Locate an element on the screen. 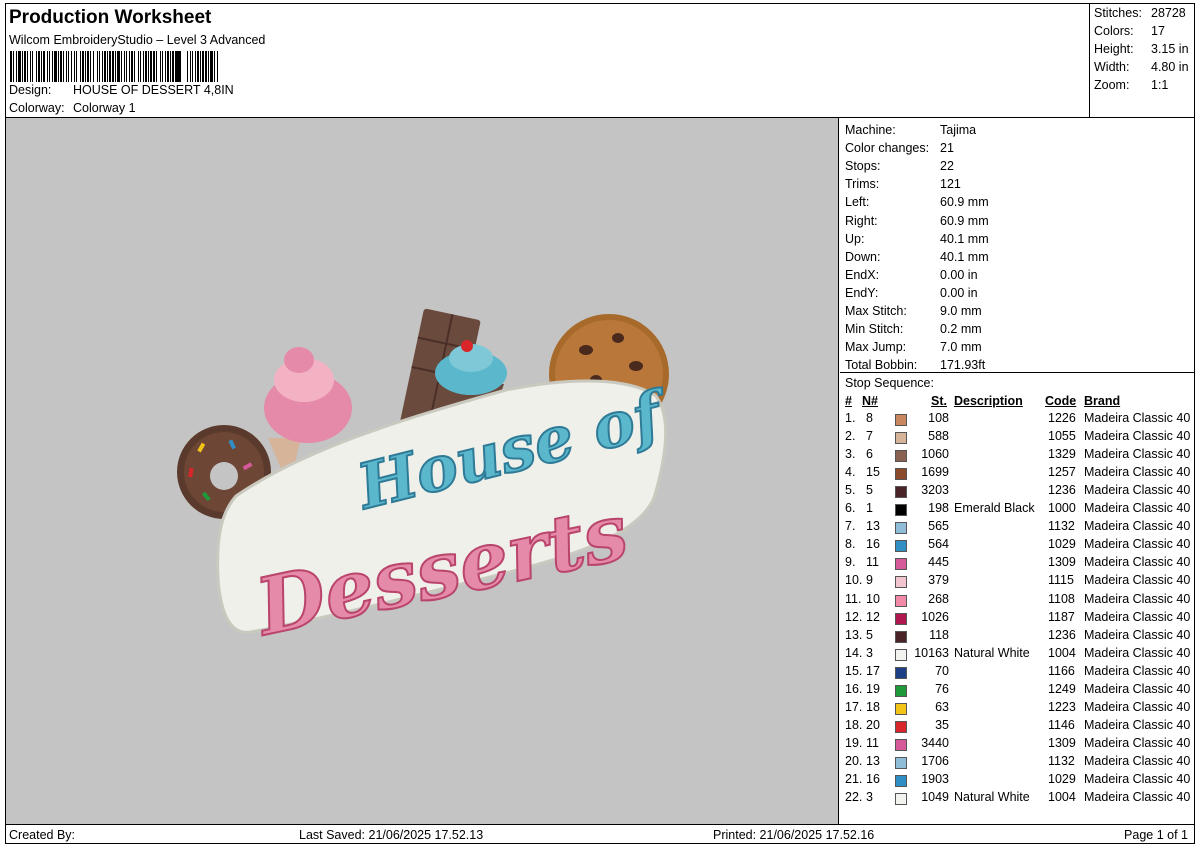 This screenshot has width=1200, height=848. page-number: Page 1 of 1 is located at coordinates (1156, 835).